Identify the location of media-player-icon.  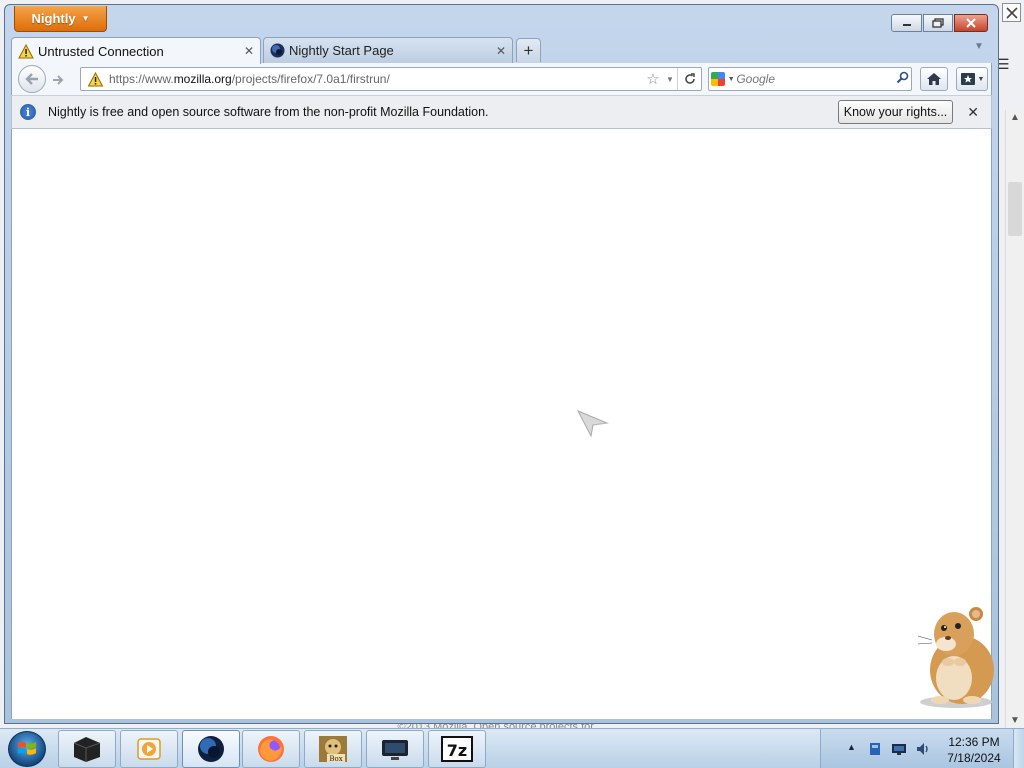
(149, 749).